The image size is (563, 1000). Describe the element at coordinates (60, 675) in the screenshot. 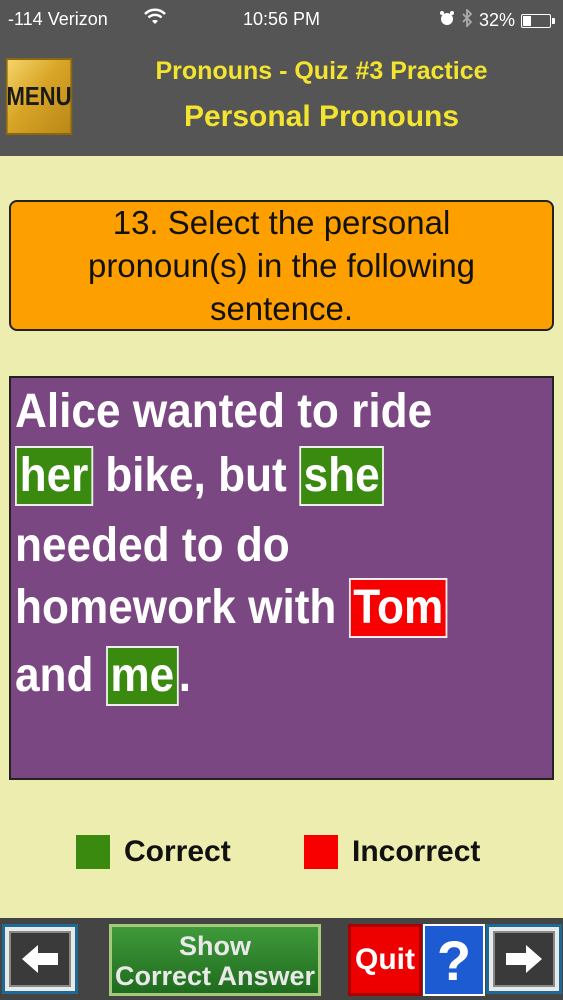

I see `sentence-text: and` at that location.